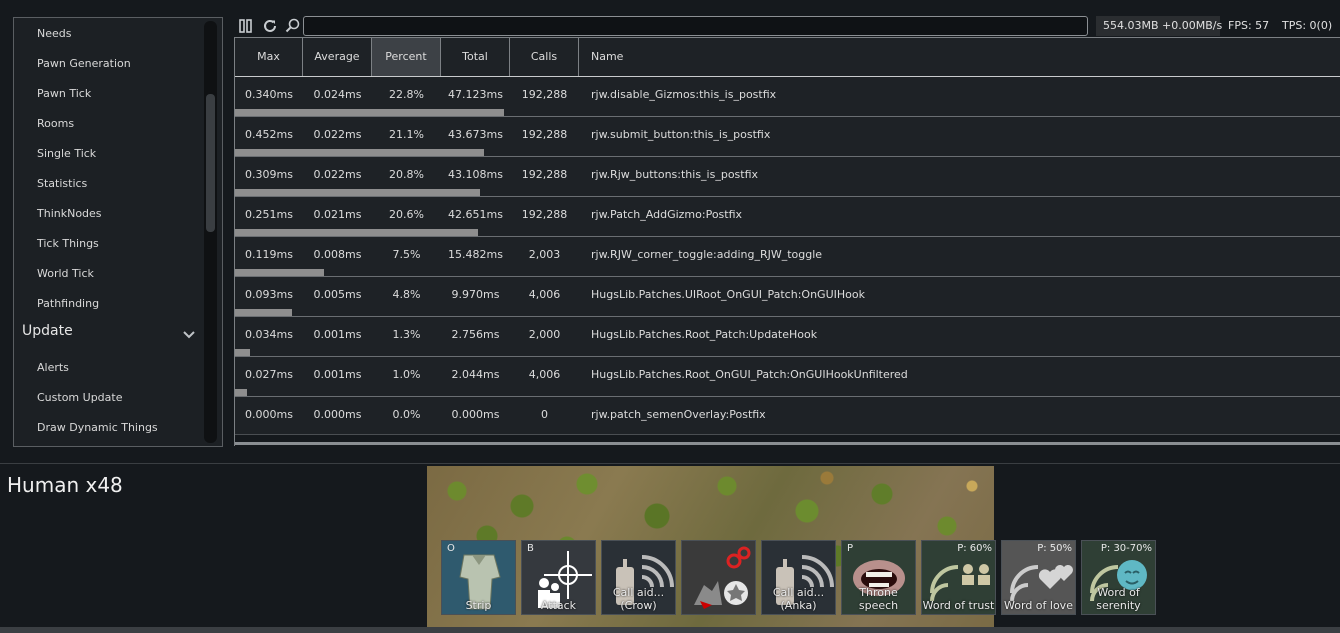 This screenshot has width=1340, height=633. I want to click on sidebar-item: Needs, so click(54, 34).